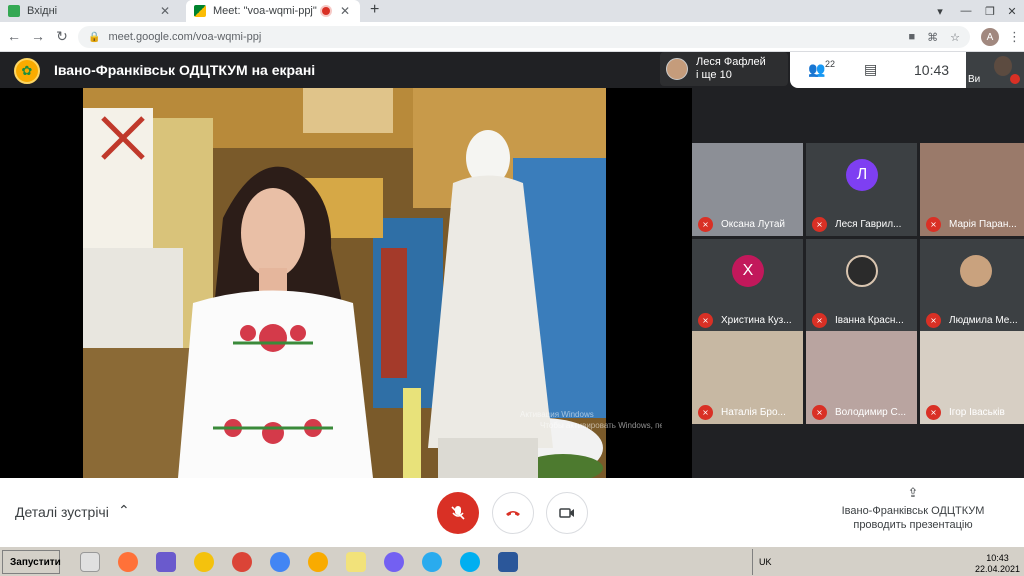 The height and width of the screenshot is (576, 1024). What do you see at coordinates (765, 562) in the screenshot?
I see `language-indicator: UK` at bounding box center [765, 562].